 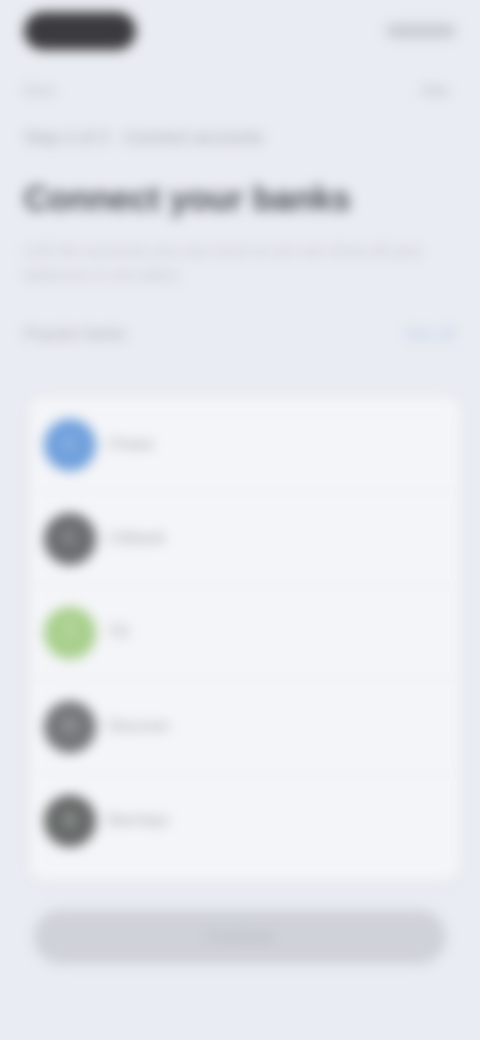 What do you see at coordinates (39, 90) in the screenshot?
I see `back-link: Back` at bounding box center [39, 90].